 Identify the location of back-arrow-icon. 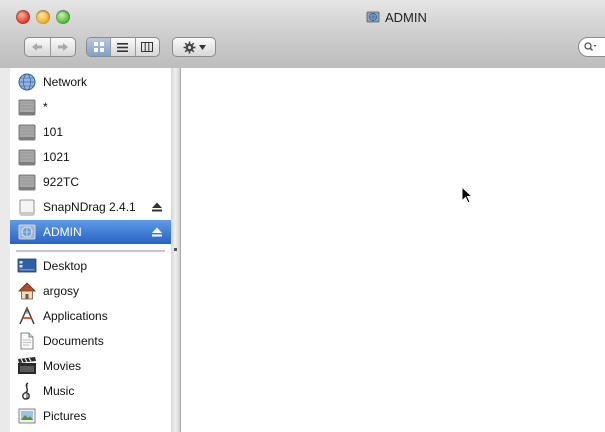
(37, 47).